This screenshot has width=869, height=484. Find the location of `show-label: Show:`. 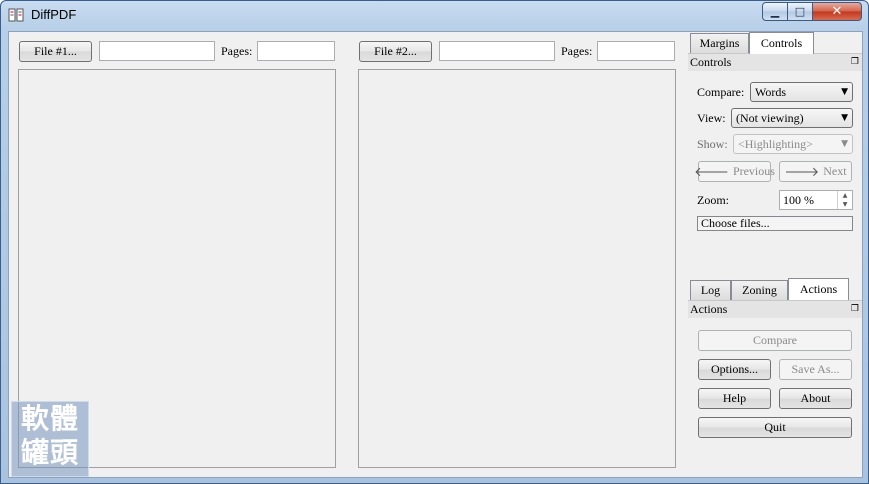

show-label: Show: is located at coordinates (712, 144).